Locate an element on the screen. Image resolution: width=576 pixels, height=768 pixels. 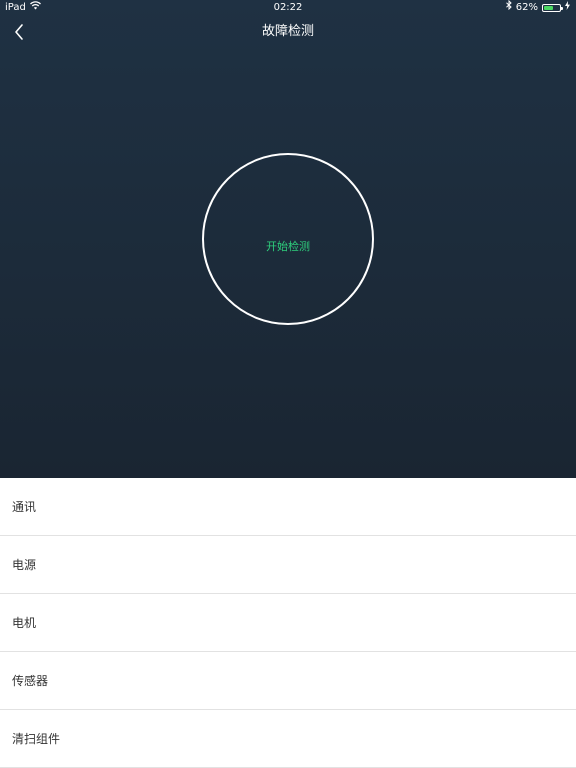
start-detection-label: 开始检测 is located at coordinates (288, 246).